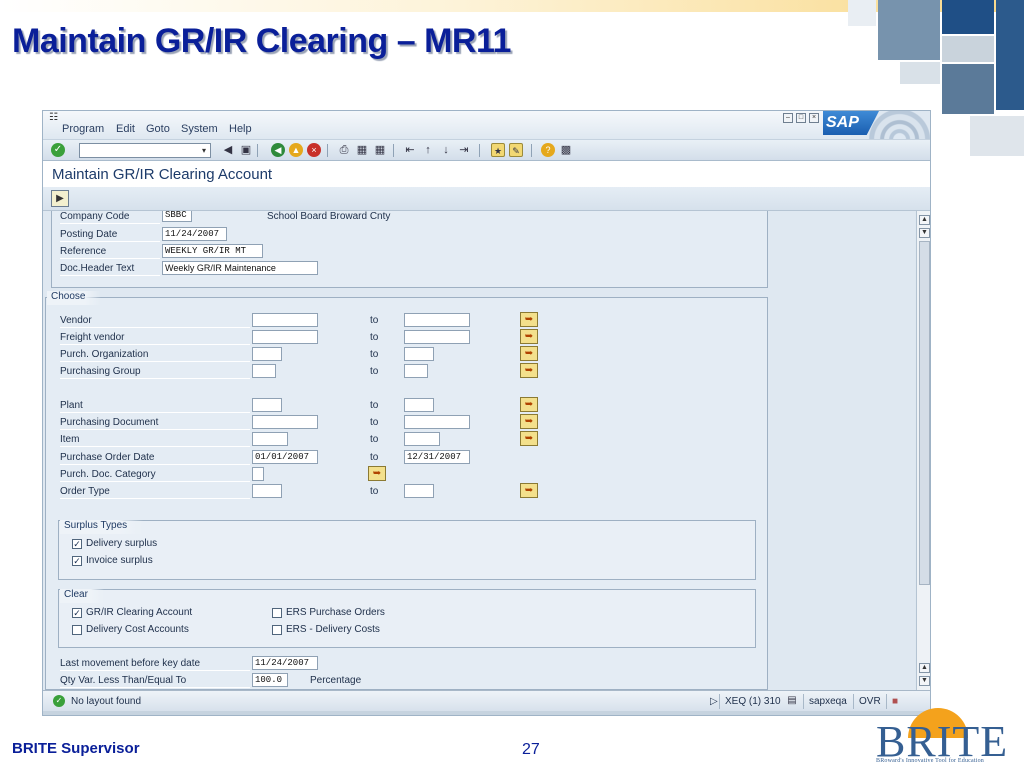 The image size is (1024, 768). Describe the element at coordinates (380, 150) in the screenshot. I see `find-next-icon: ▦` at that location.